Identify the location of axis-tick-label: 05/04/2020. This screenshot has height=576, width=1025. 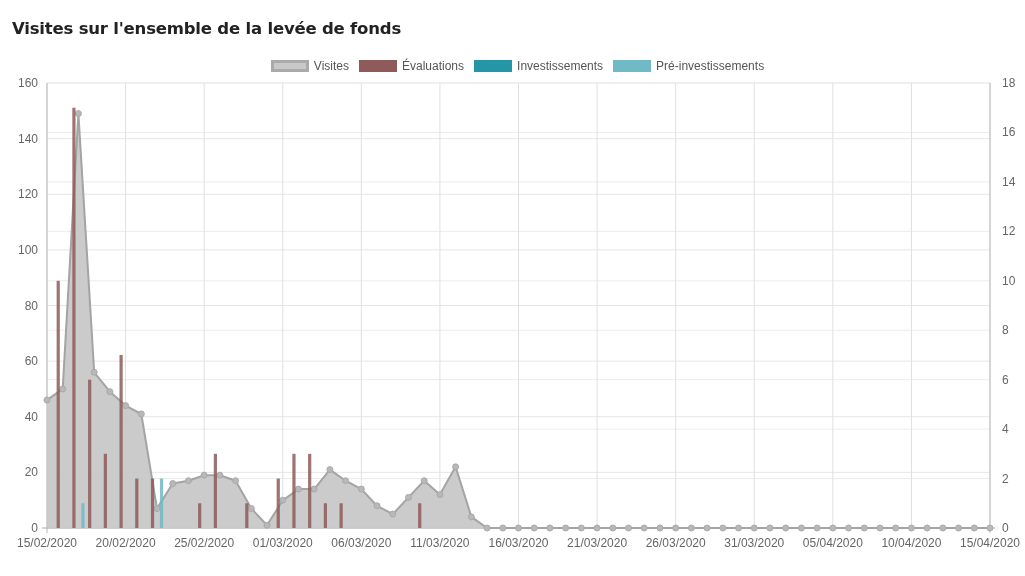
(832, 543).